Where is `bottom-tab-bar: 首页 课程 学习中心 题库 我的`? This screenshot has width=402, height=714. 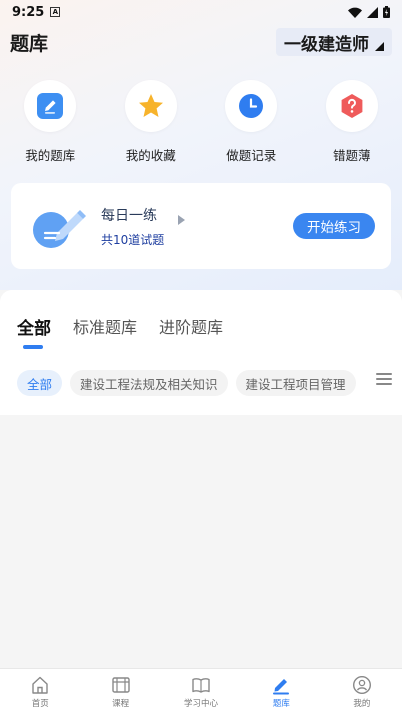 bottom-tab-bar: 首页 课程 学习中心 题库 我的 is located at coordinates (201, 691).